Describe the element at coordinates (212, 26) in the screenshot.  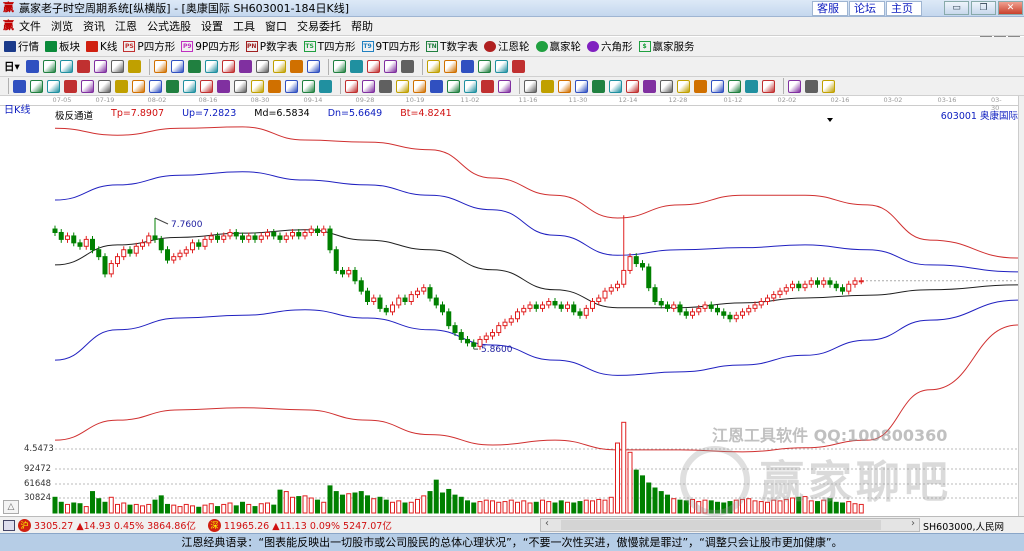
I see `menu-settings: 设置` at that location.